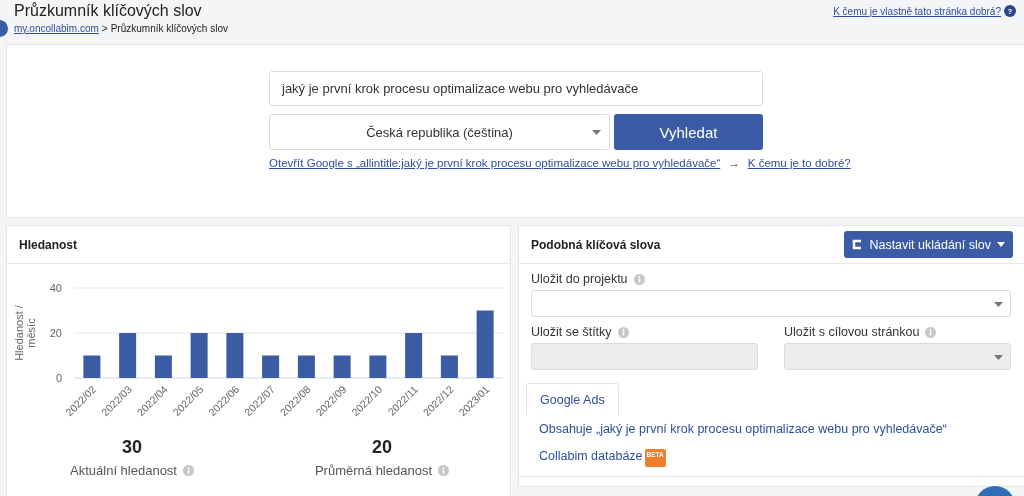  What do you see at coordinates (1010, 11) in the screenshot?
I see `help-icon: ?` at bounding box center [1010, 11].